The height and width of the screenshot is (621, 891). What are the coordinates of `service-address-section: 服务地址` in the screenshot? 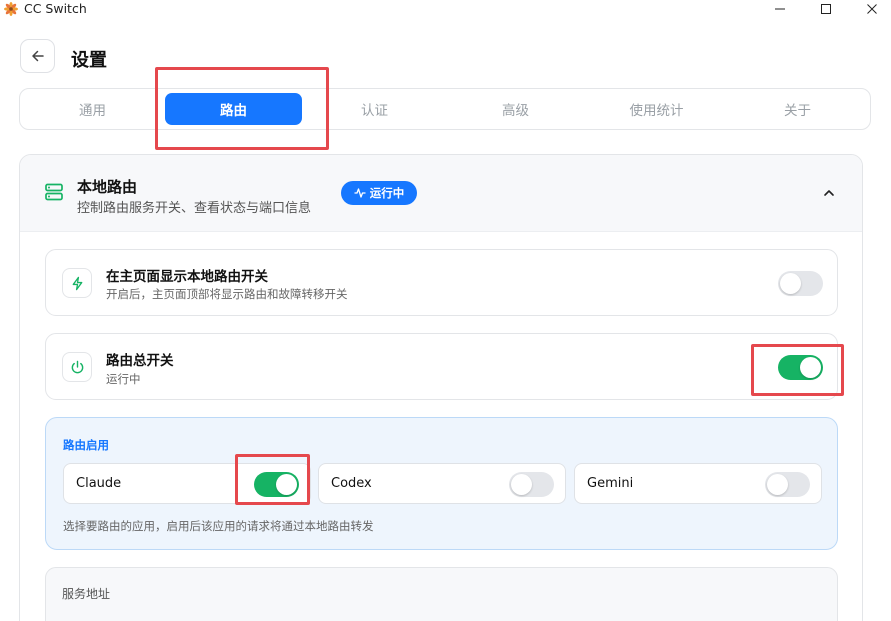 It's located at (441, 594).